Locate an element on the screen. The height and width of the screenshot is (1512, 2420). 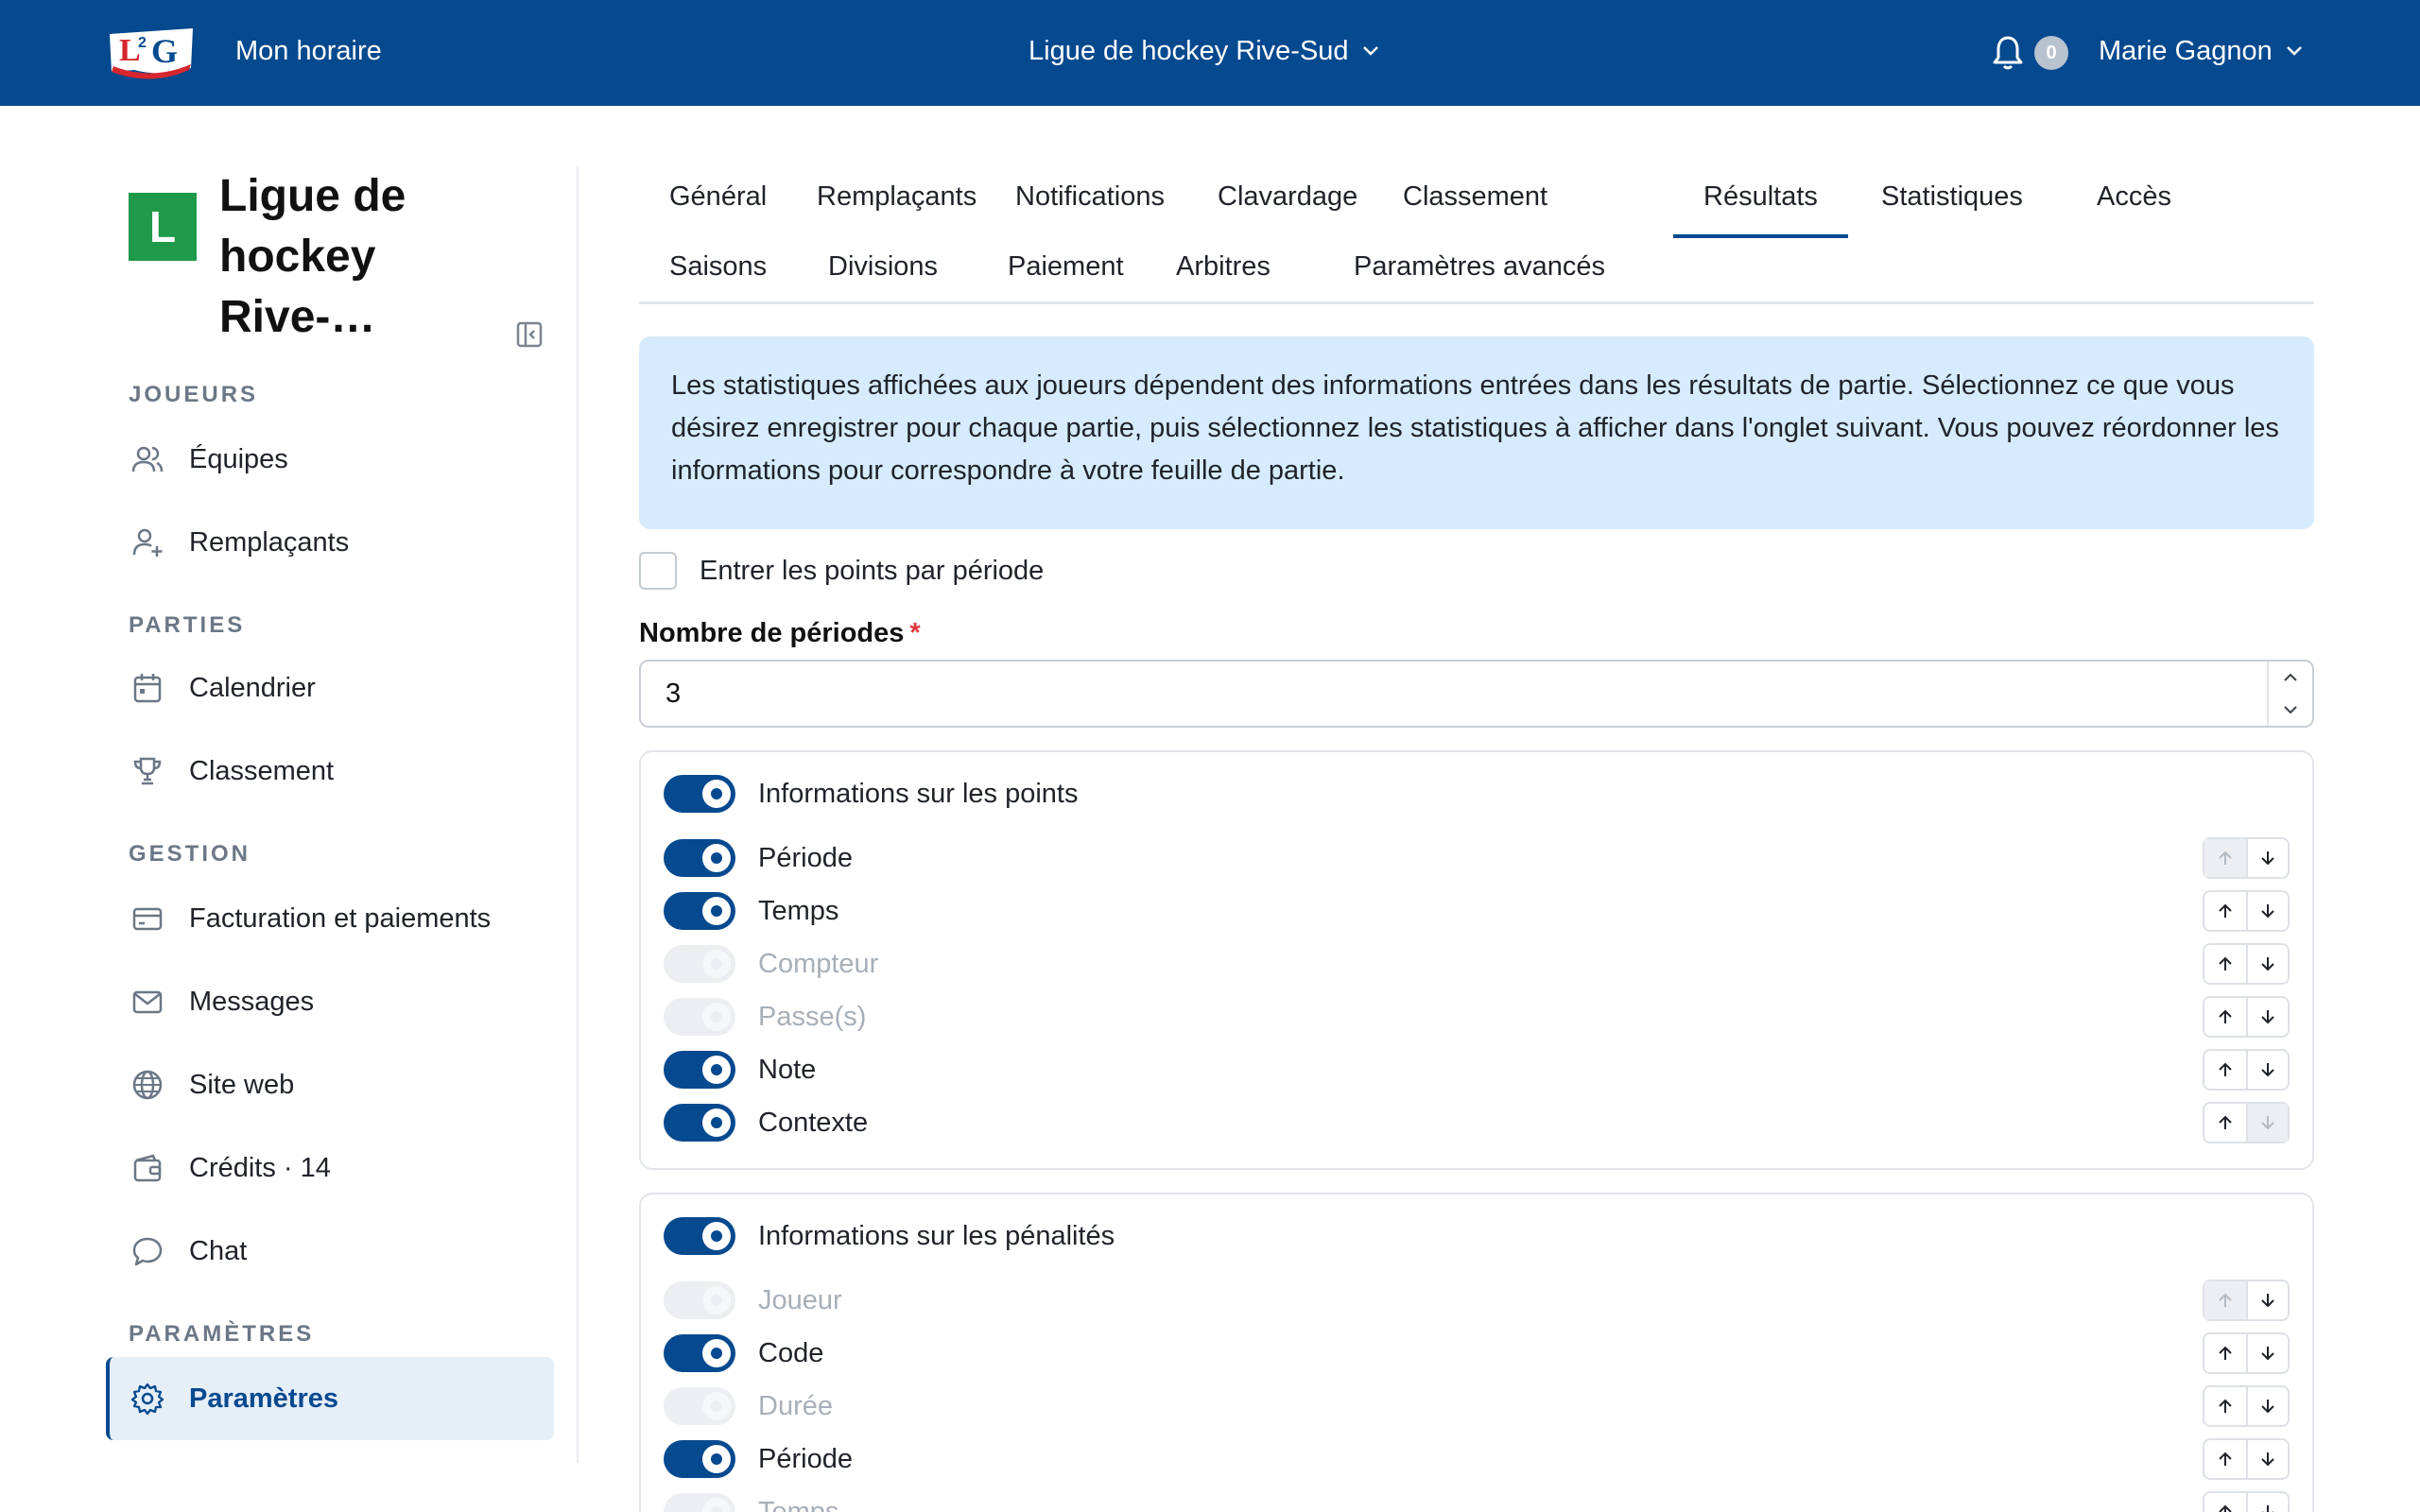
trophy-icon is located at coordinates (147, 771).